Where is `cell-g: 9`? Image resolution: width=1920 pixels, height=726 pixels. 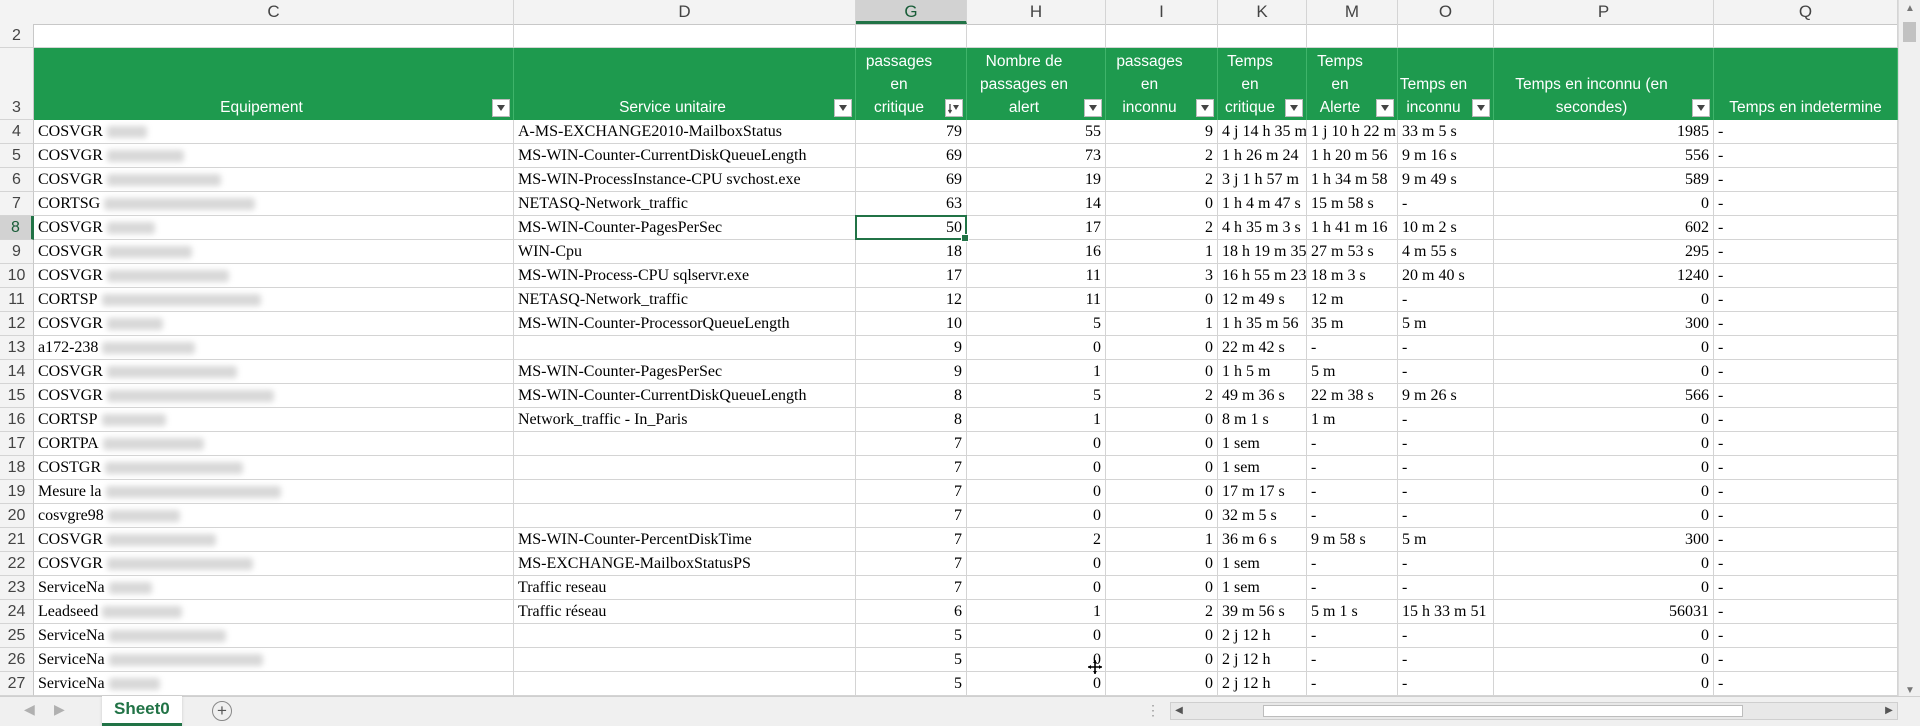
cell-g: 9 is located at coordinates (911, 372).